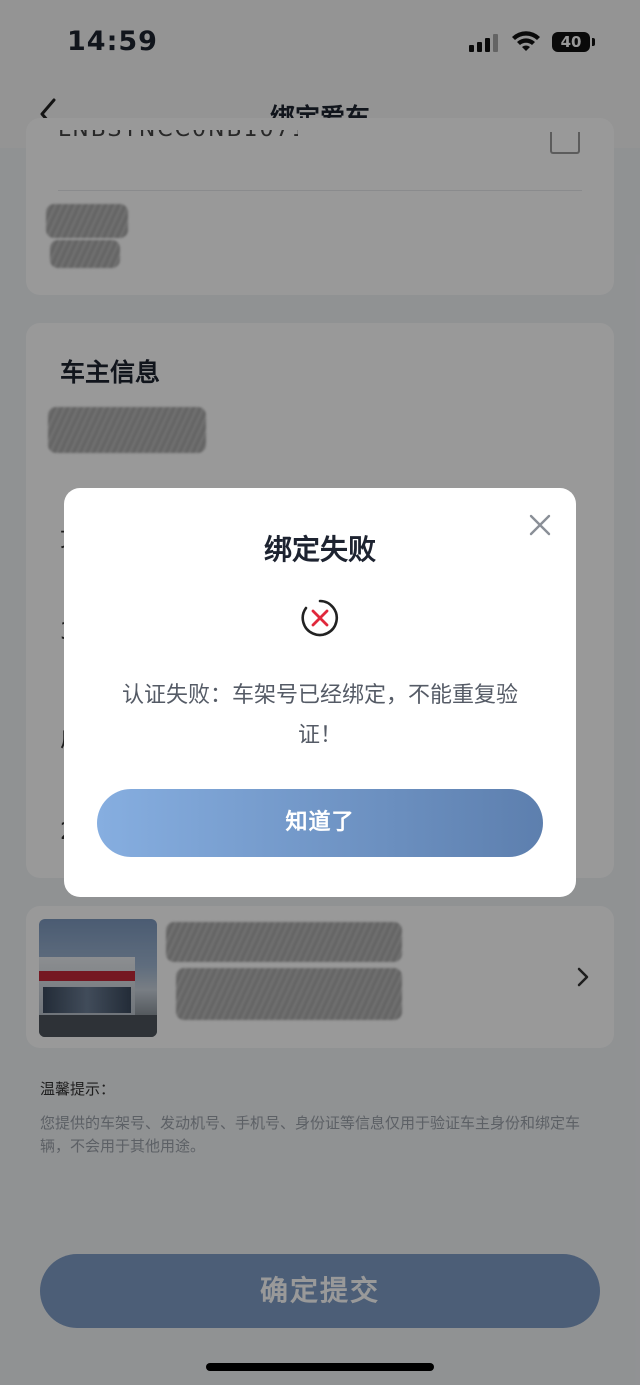 Image resolution: width=640 pixels, height=1385 pixels. What do you see at coordinates (320, 823) in the screenshot?
I see `acknowledge-button: 知道了` at bounding box center [320, 823].